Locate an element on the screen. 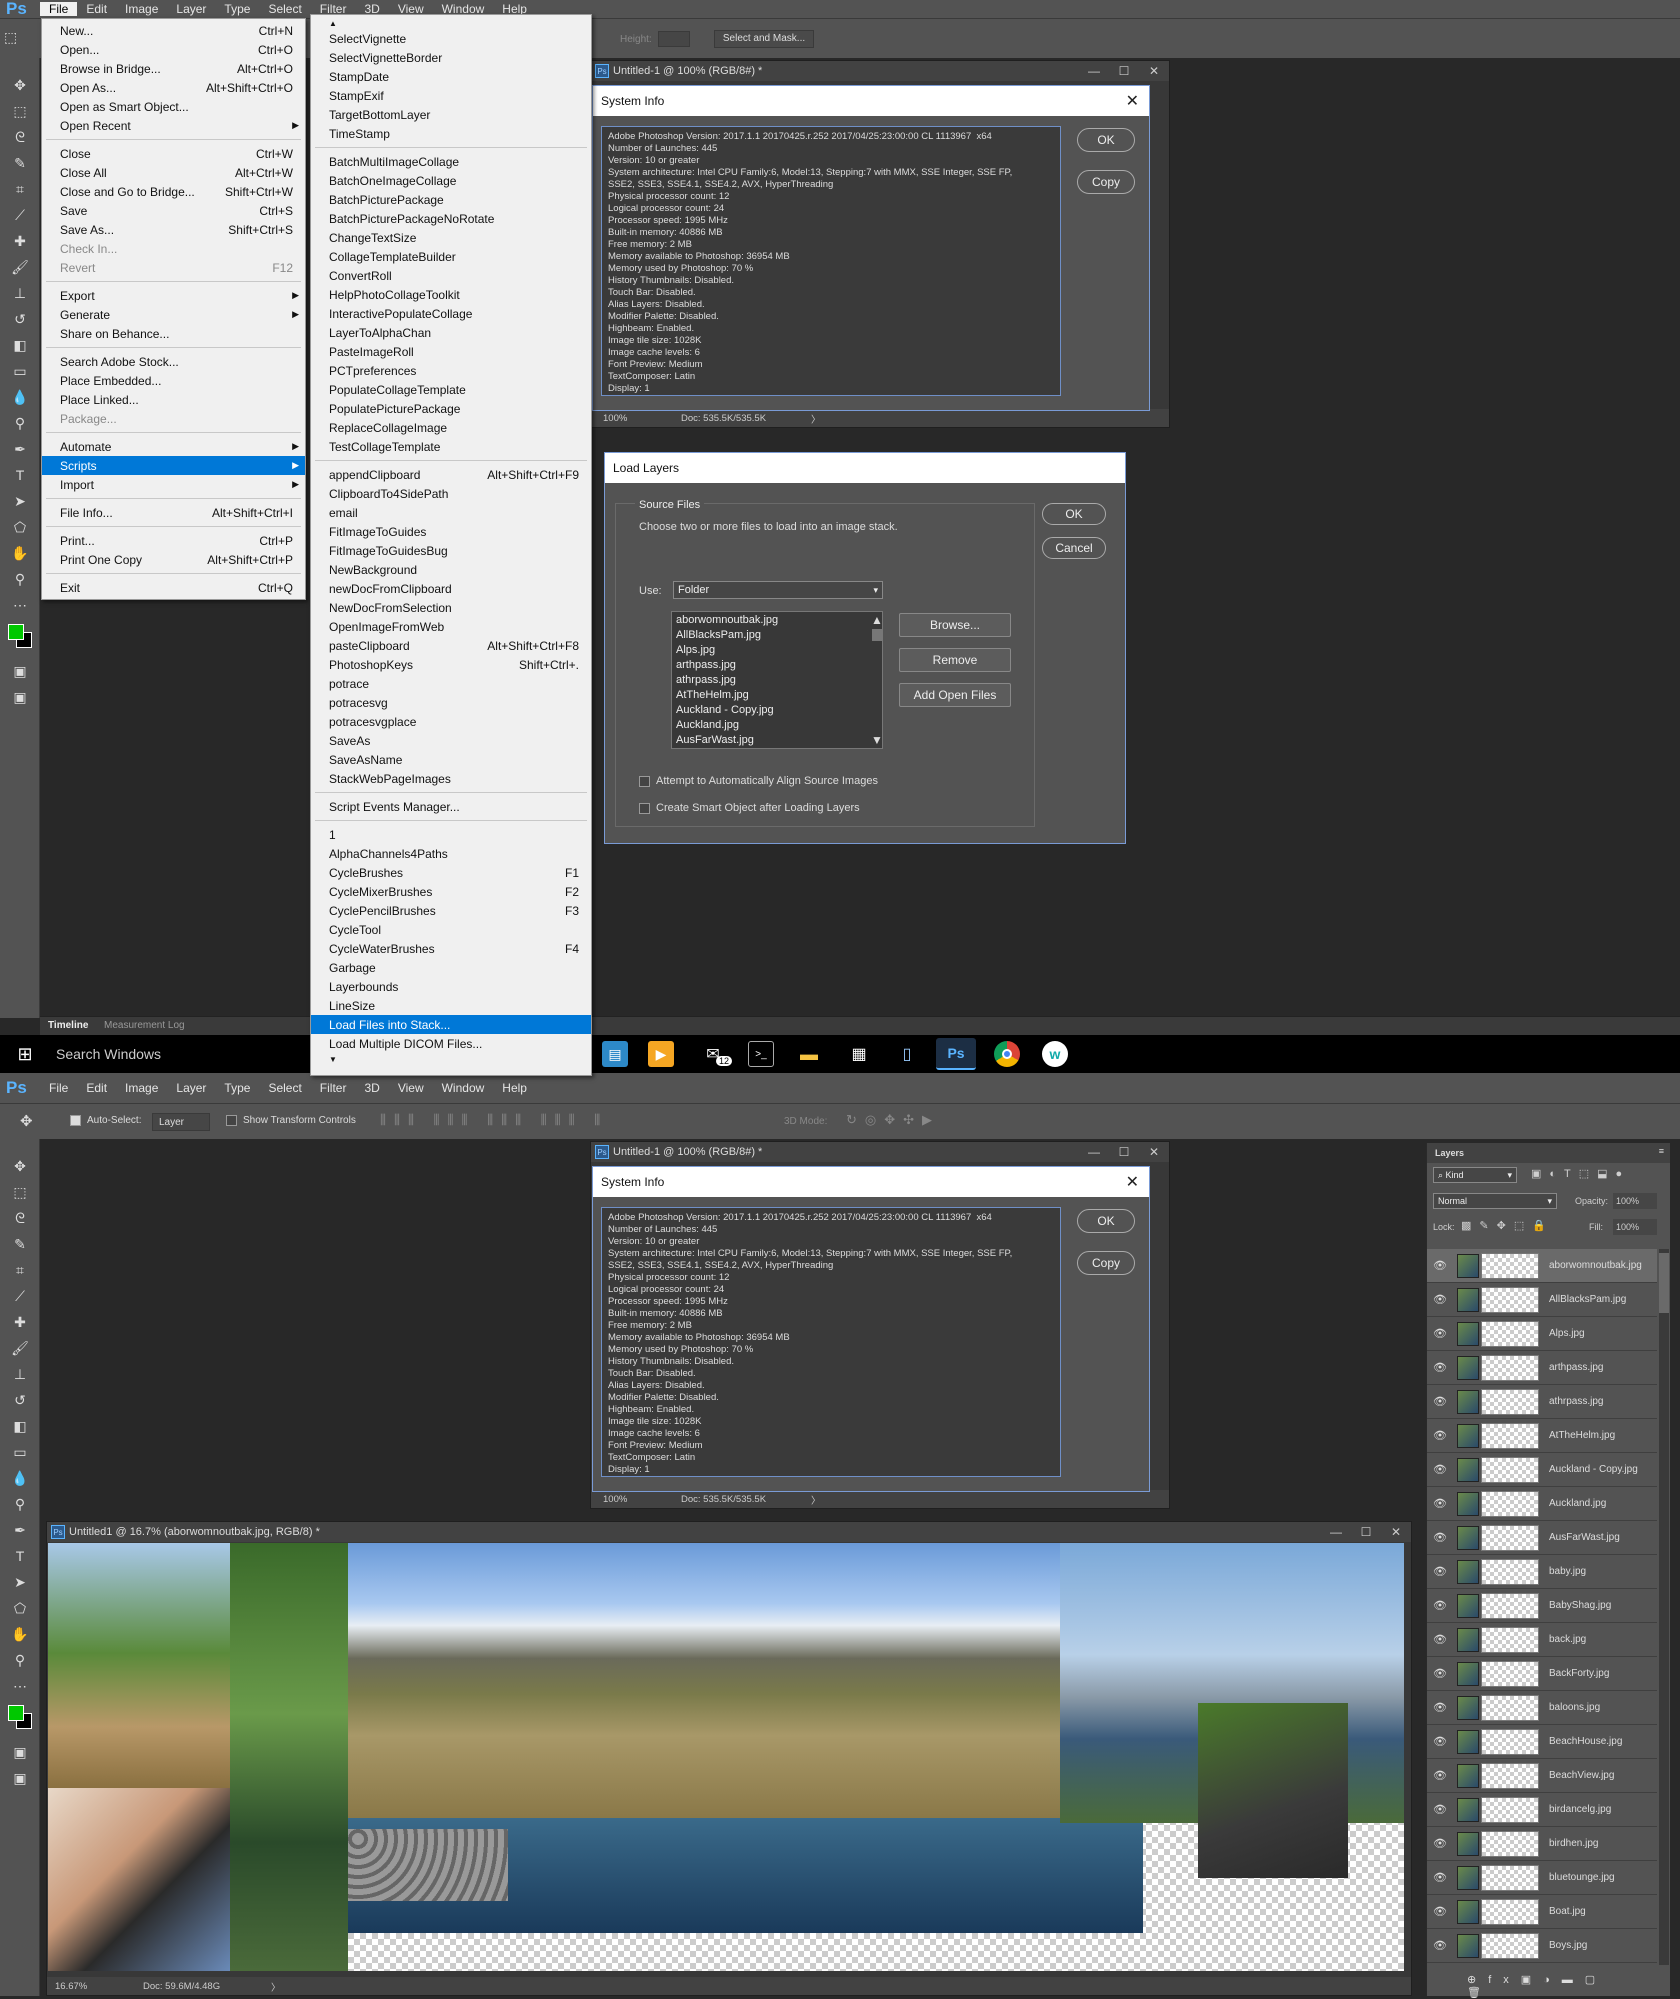  foreground-color-swatch is located at coordinates (16, 1713).